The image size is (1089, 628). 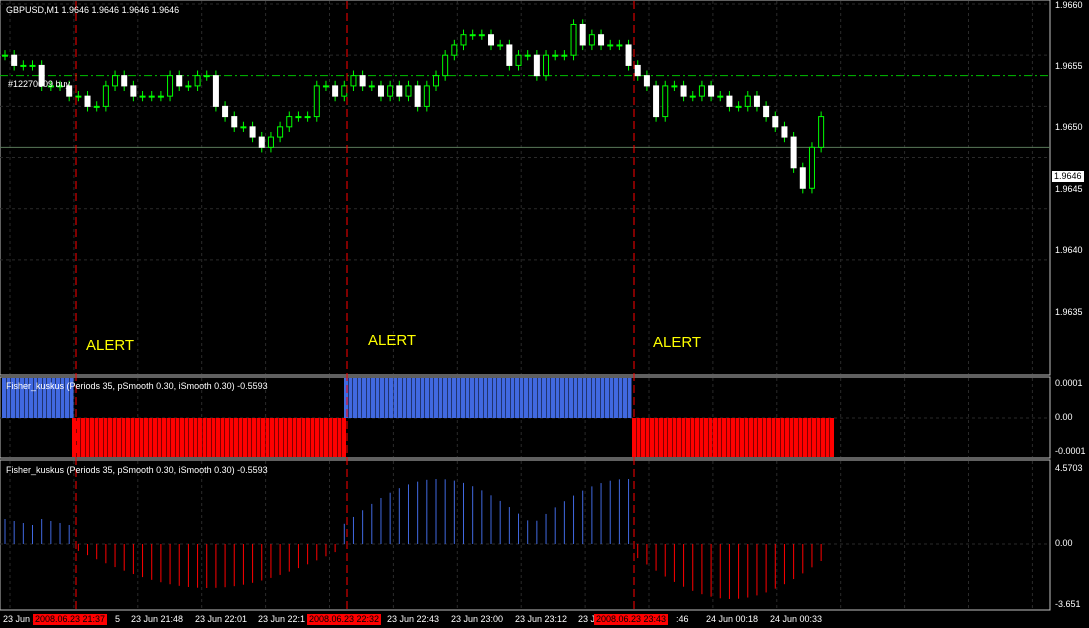 What do you see at coordinates (1068, 176) in the screenshot?
I see `current-price-box: 1.9646` at bounding box center [1068, 176].